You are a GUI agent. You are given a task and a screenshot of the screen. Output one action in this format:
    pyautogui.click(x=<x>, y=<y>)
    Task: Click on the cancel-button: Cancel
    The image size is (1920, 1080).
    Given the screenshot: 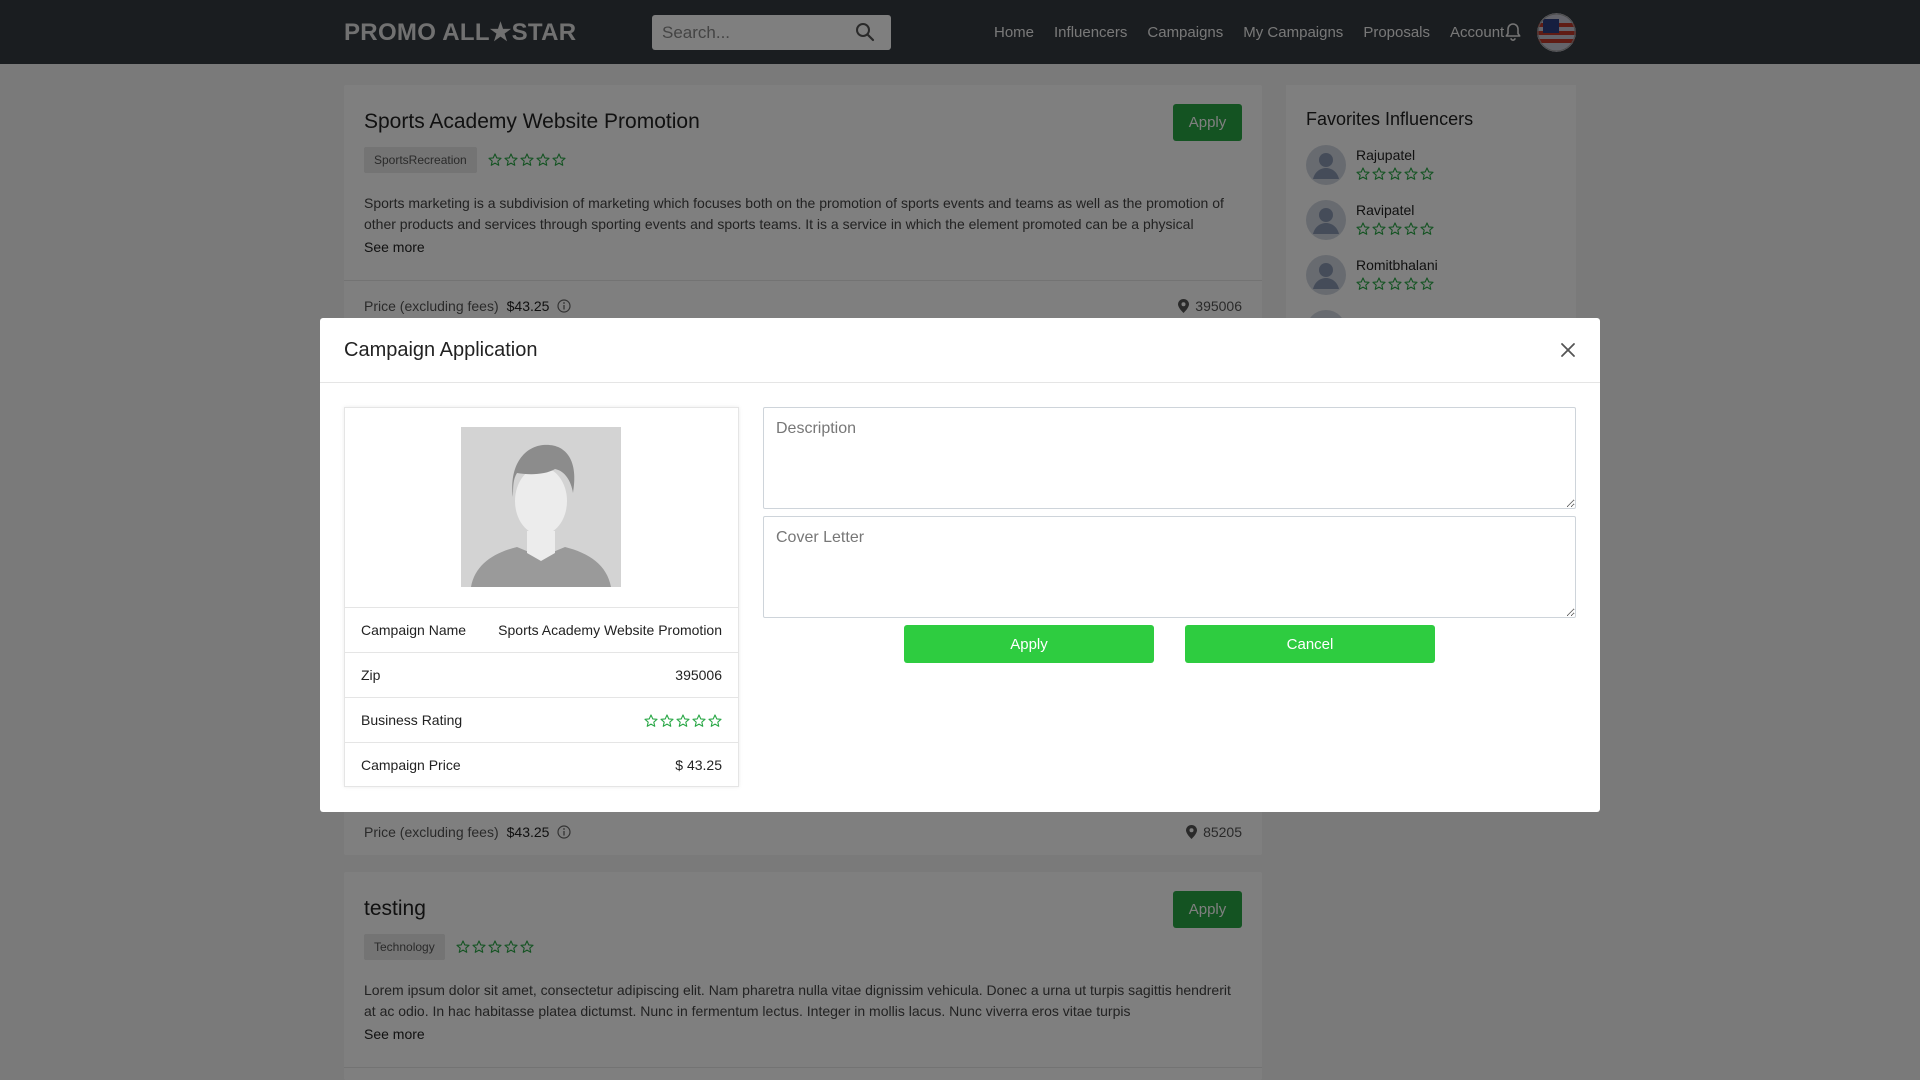 What is the action you would take?
    pyautogui.click(x=1310, y=644)
    